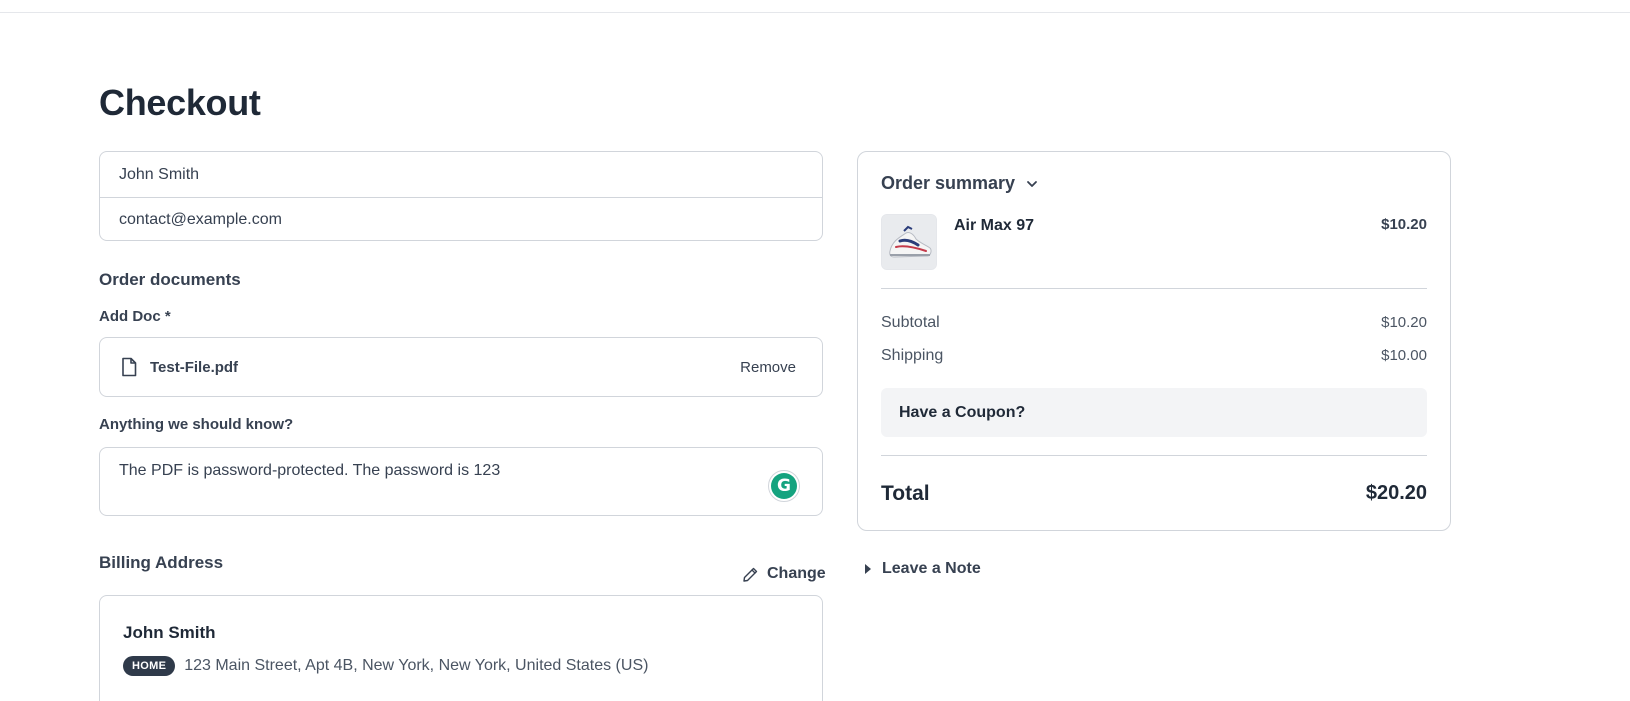 The width and height of the screenshot is (1630, 701). I want to click on top-bar, so click(815, 6).